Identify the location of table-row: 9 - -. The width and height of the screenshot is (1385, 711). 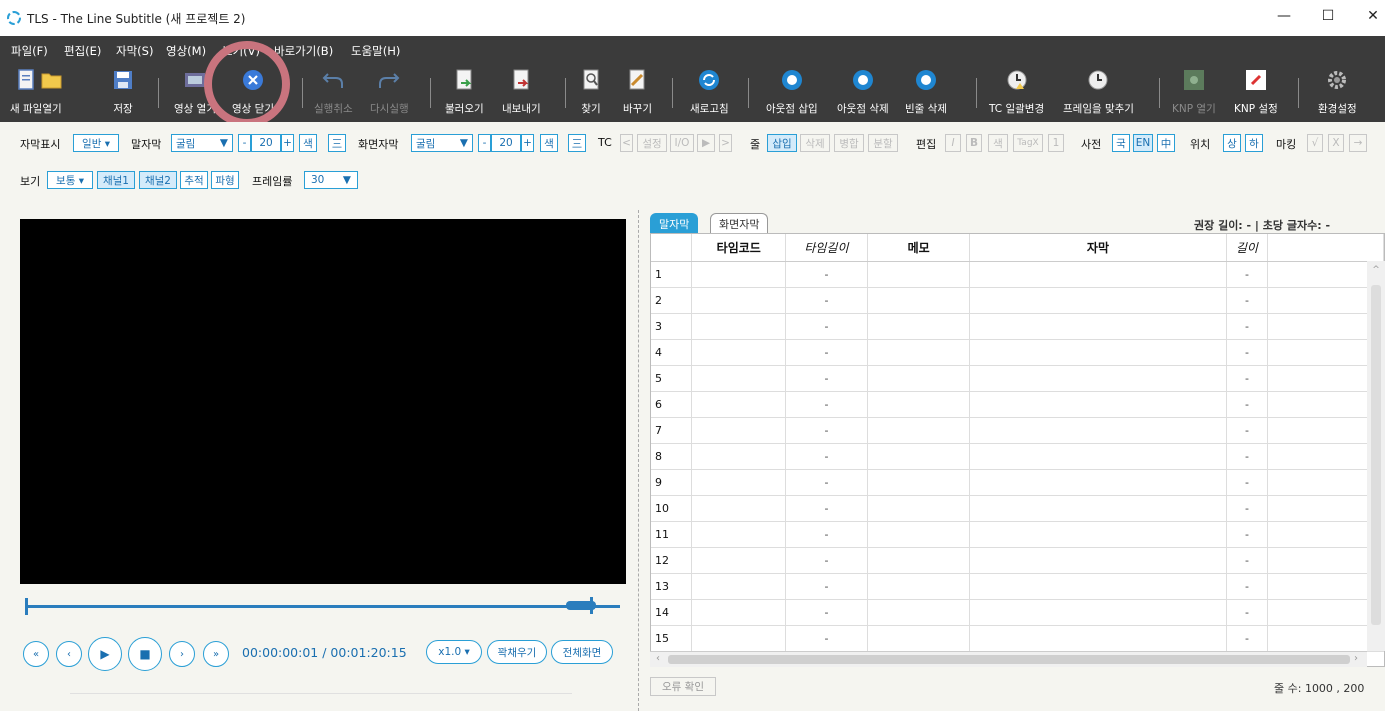
(1017, 482).